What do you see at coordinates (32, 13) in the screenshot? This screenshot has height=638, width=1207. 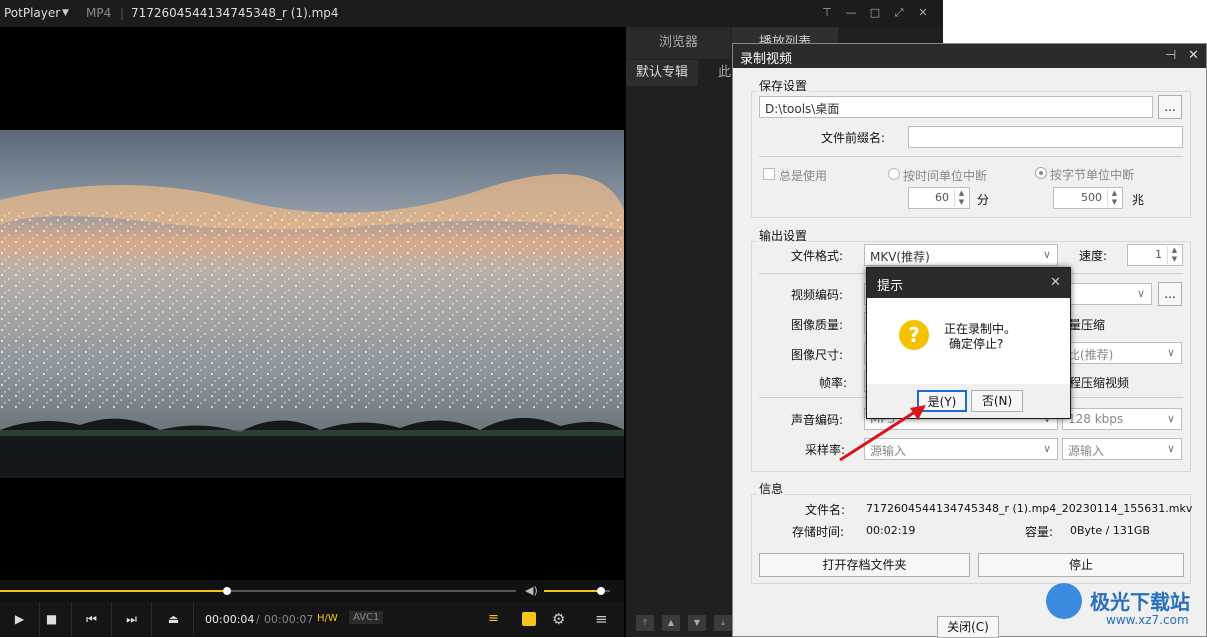 I see `app-menu: PotPlayer` at bounding box center [32, 13].